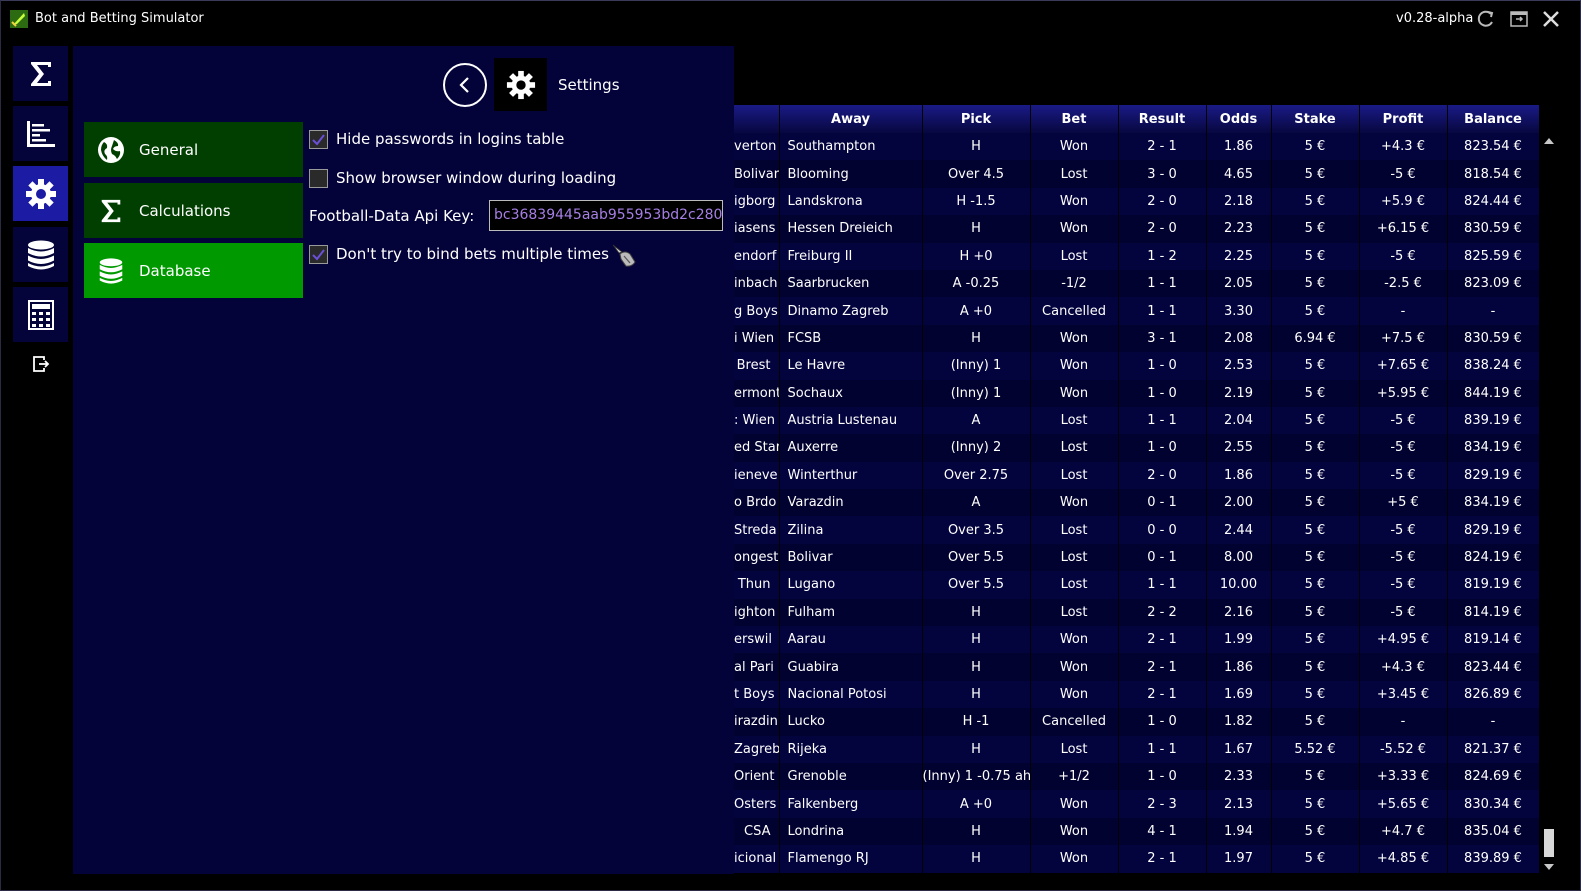 The height and width of the screenshot is (891, 1581). What do you see at coordinates (436, 139) in the screenshot?
I see `hide-passwords-option: Hide passwords in logins table` at bounding box center [436, 139].